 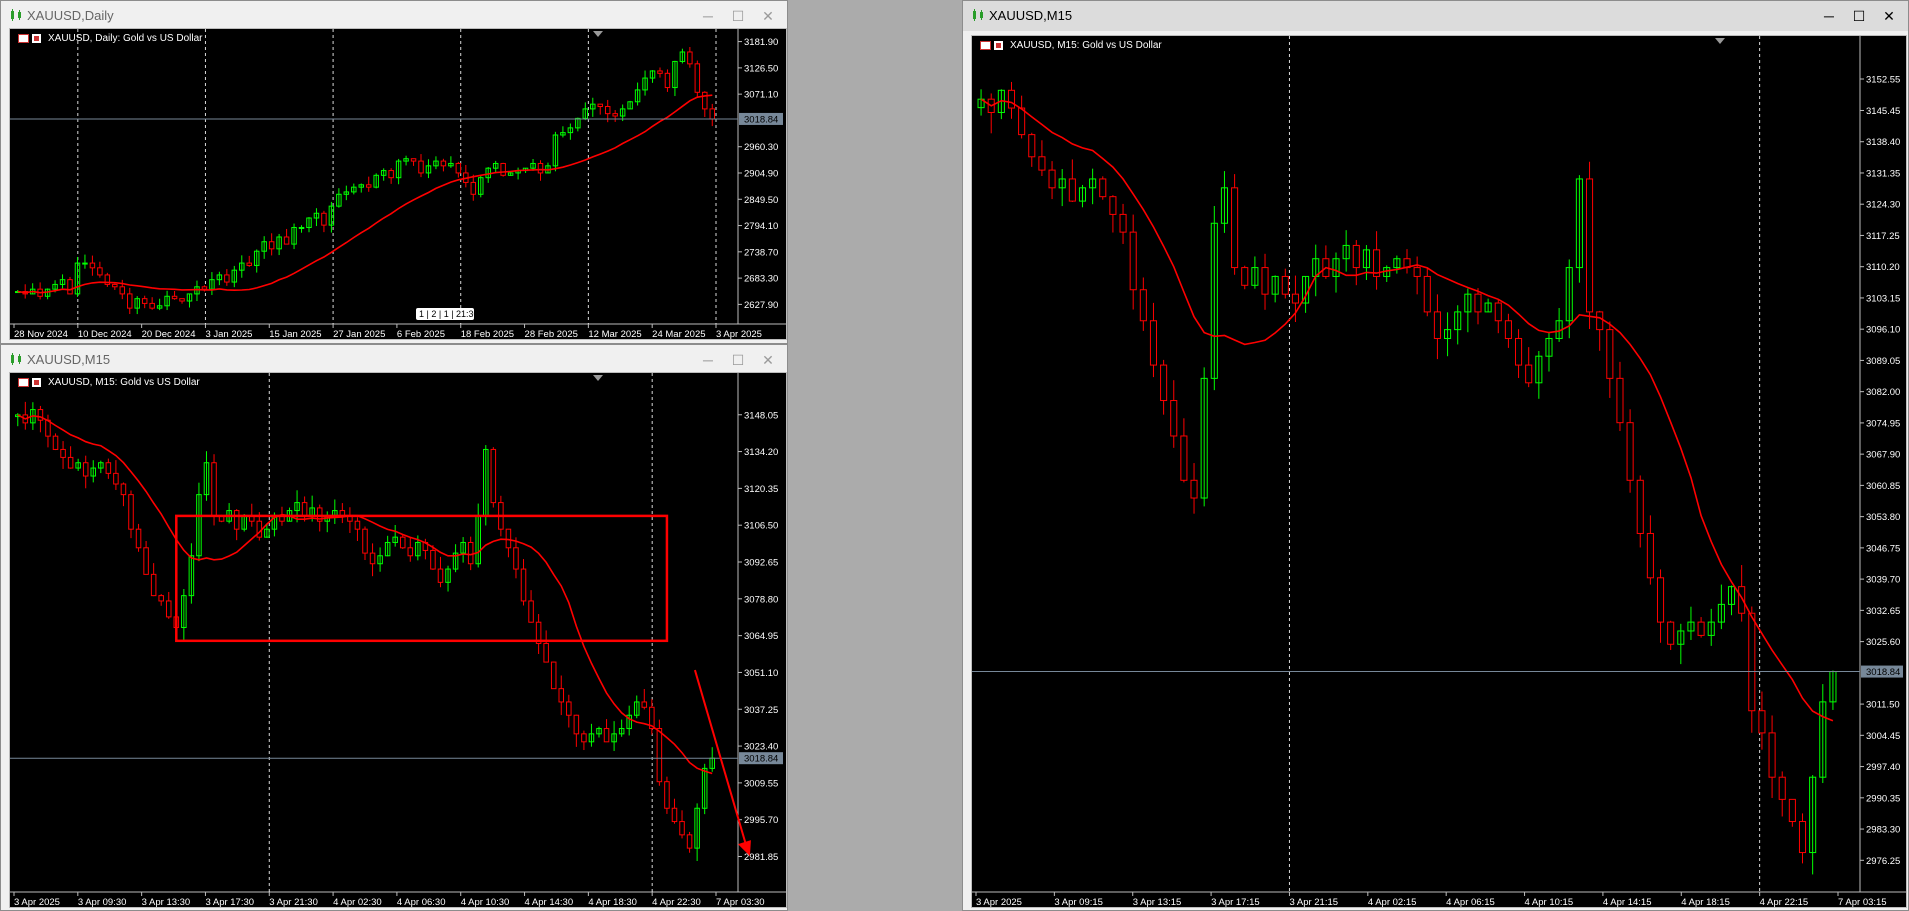 What do you see at coordinates (761, 226) in the screenshot?
I see `price-tick-label: 2794.10` at bounding box center [761, 226].